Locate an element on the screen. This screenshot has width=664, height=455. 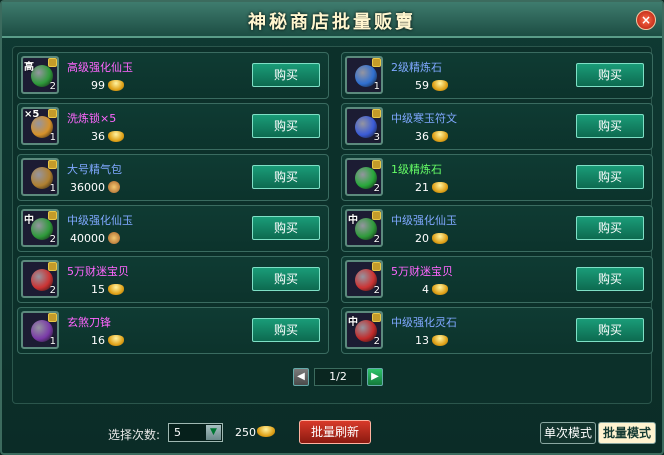
item-price: 99 is located at coordinates (98, 85).